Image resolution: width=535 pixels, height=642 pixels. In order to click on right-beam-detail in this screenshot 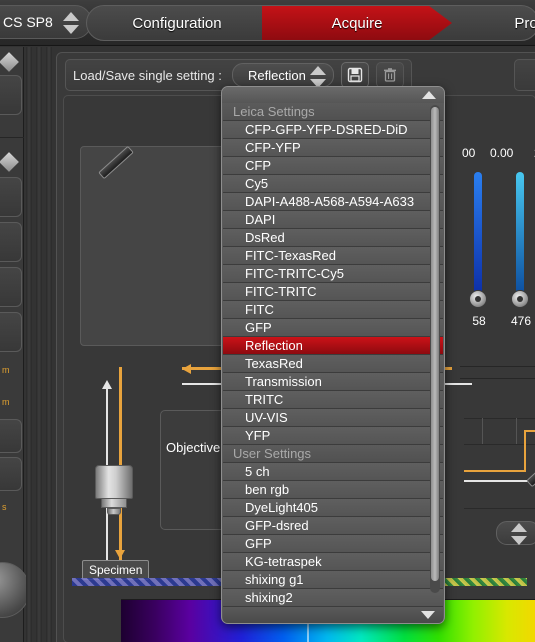, I will do `click(499, 468)`.